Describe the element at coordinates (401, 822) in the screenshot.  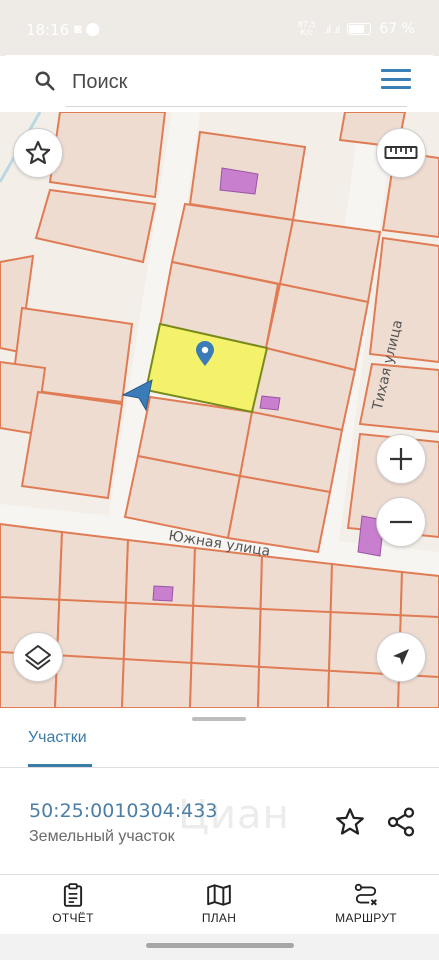
I see `share-icon` at that location.